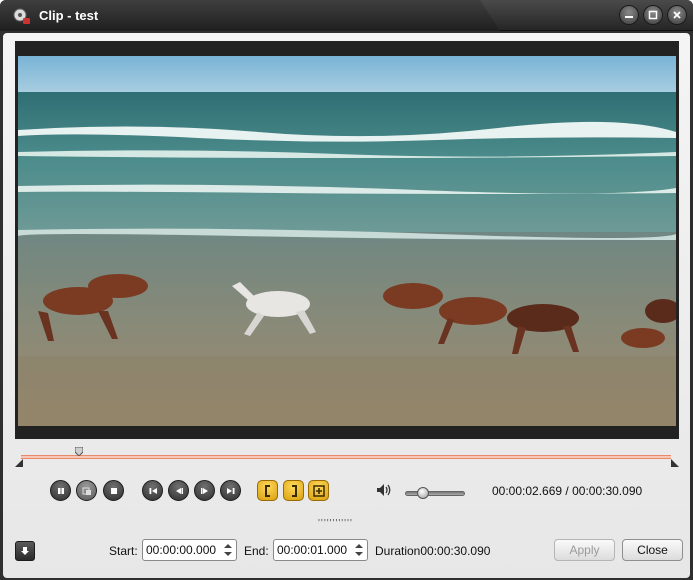 The height and width of the screenshot is (580, 693). What do you see at coordinates (675, 463) in the screenshot?
I see `range-end-marker-icon` at bounding box center [675, 463].